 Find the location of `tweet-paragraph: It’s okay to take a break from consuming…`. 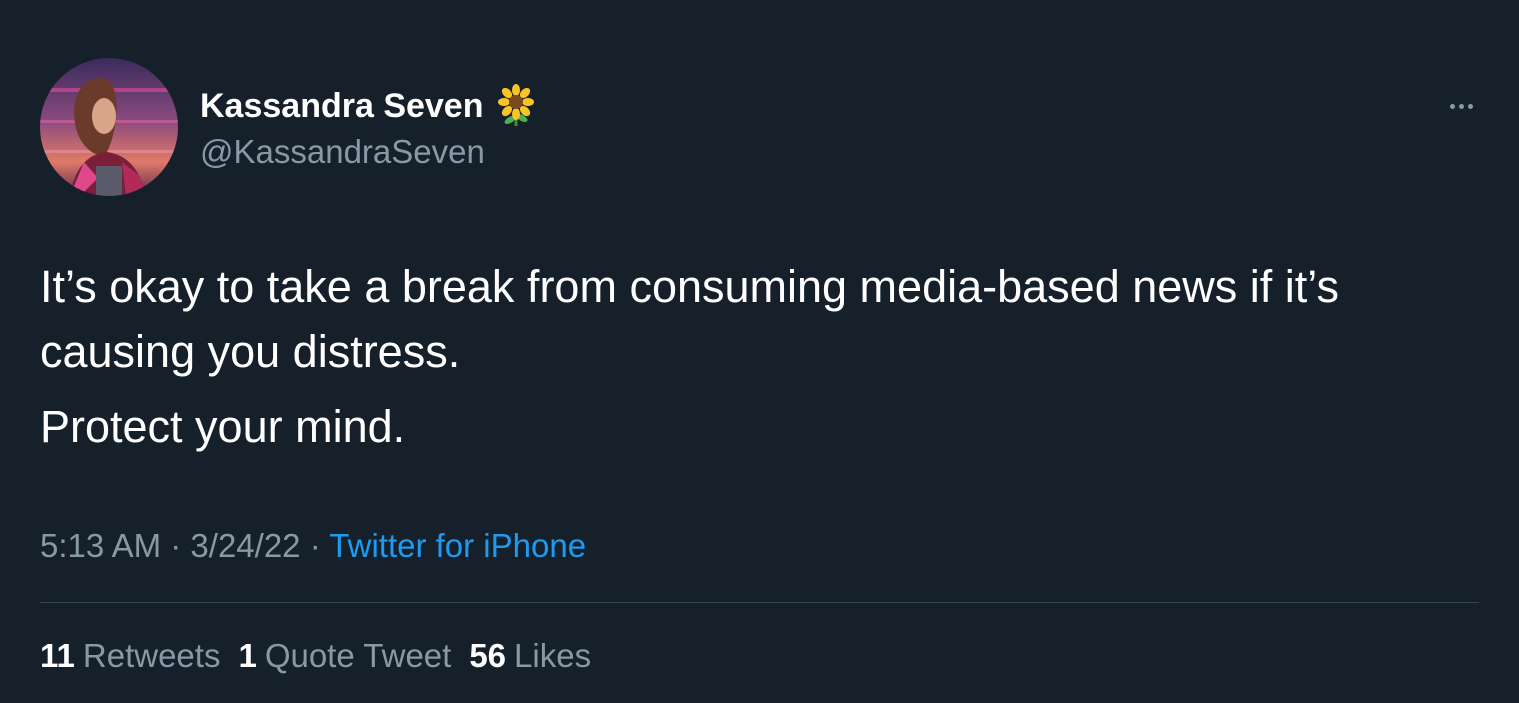

tweet-paragraph: It’s okay to take a break from consuming… is located at coordinates (689, 319).